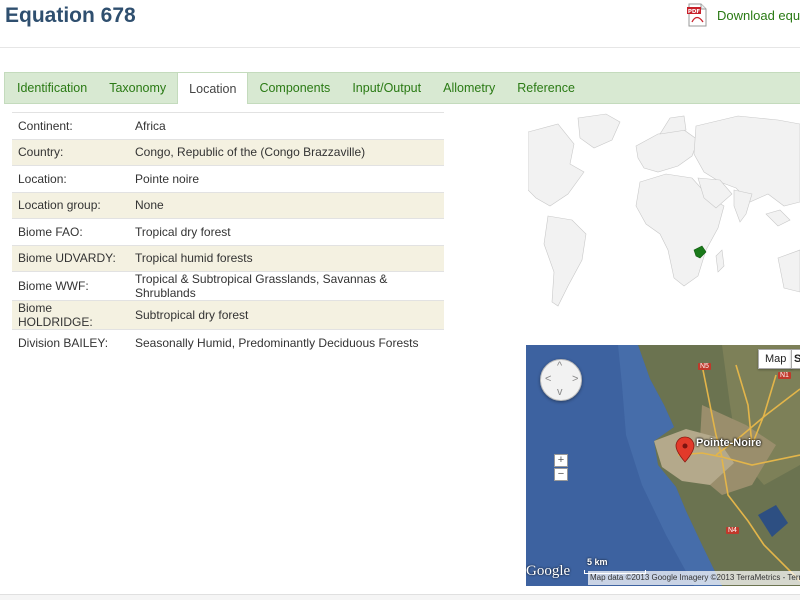 This screenshot has width=800, height=600. What do you see at coordinates (286, 258) in the screenshot?
I see `row-value: Tropical humid forests` at bounding box center [286, 258].